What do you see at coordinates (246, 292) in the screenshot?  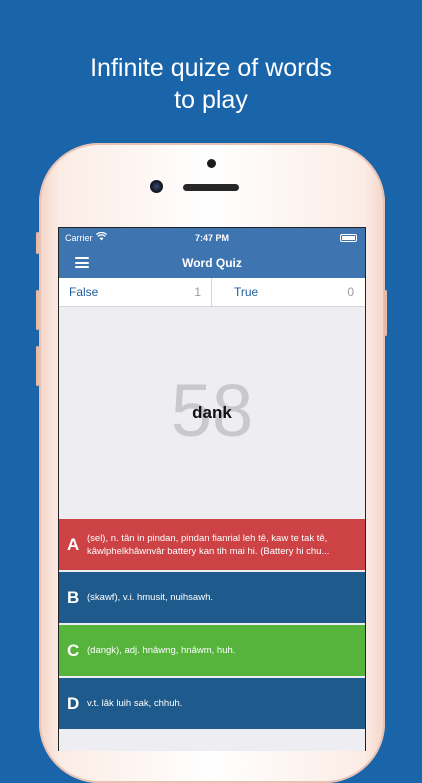 I see `true-label: True` at bounding box center [246, 292].